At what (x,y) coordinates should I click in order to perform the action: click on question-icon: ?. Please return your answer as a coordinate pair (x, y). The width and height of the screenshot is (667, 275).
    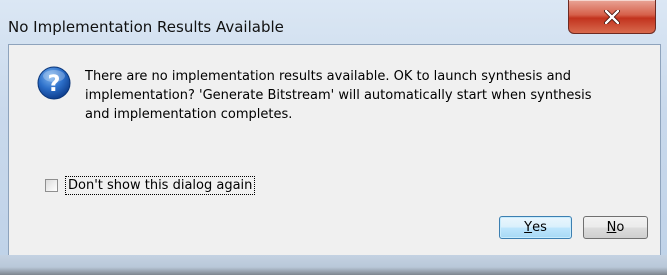
    Looking at the image, I should click on (54, 83).